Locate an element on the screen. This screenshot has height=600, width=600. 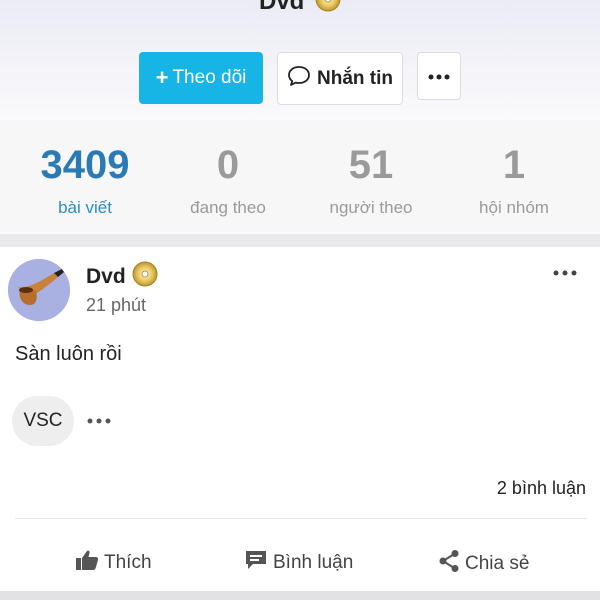
stat-groups: 1 hội nhóm is located at coordinates (514, 179).